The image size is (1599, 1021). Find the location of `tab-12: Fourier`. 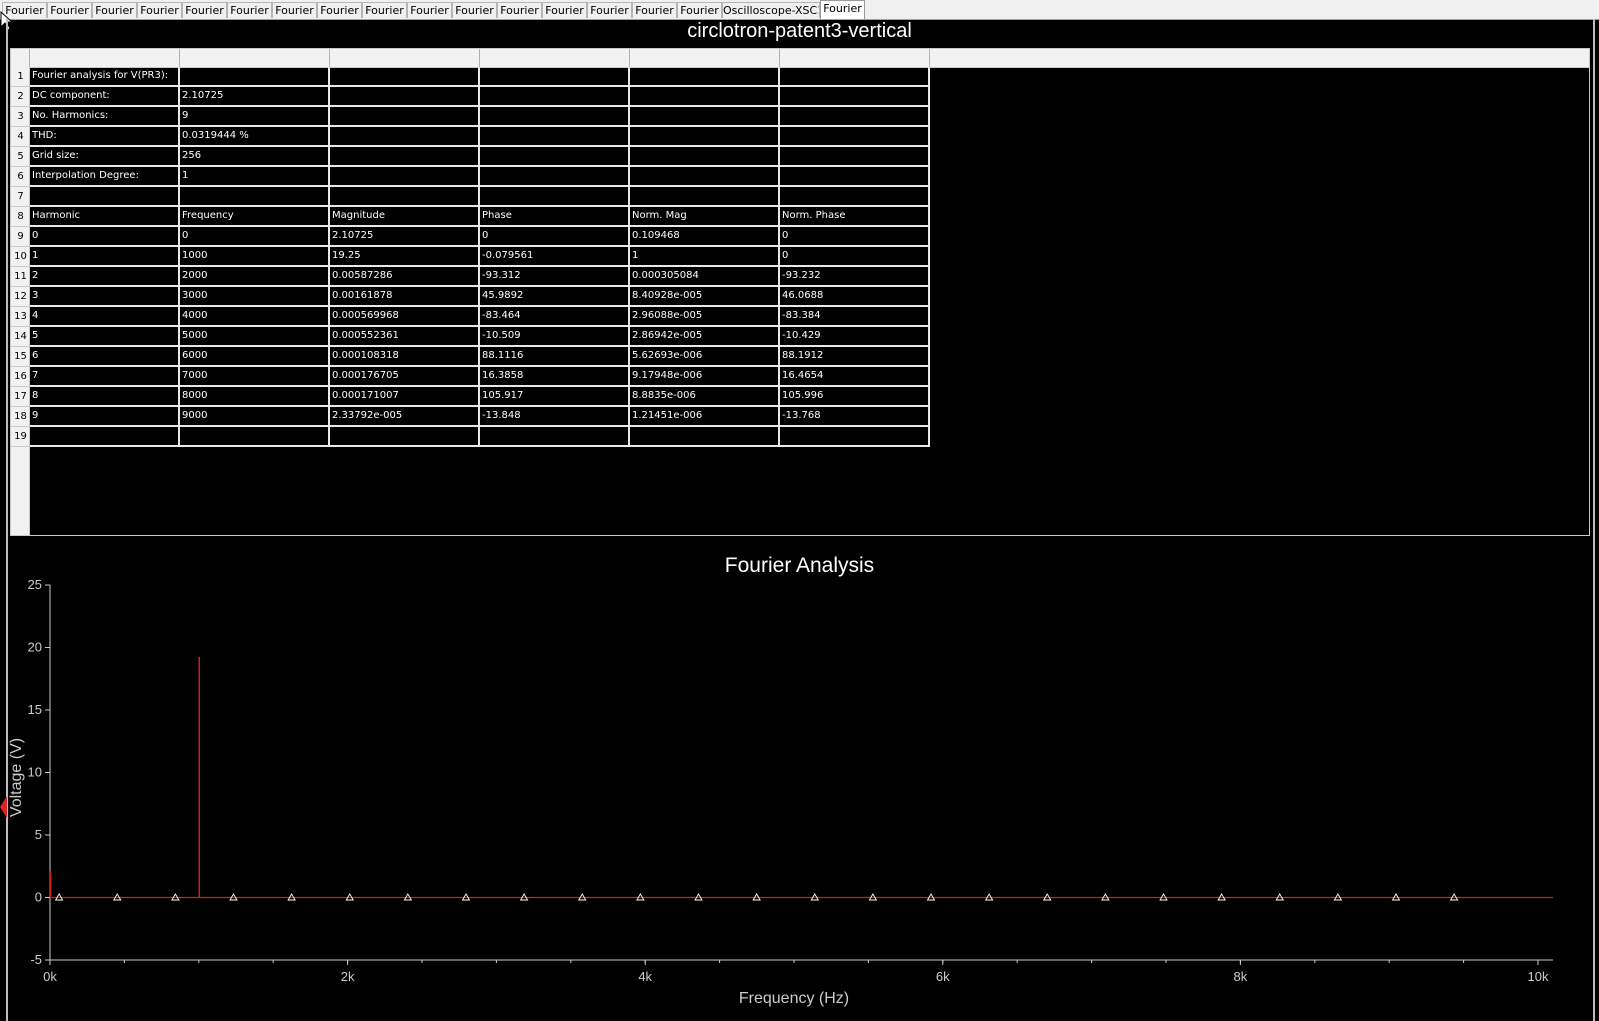

tab-12: Fourier is located at coordinates (564, 10).